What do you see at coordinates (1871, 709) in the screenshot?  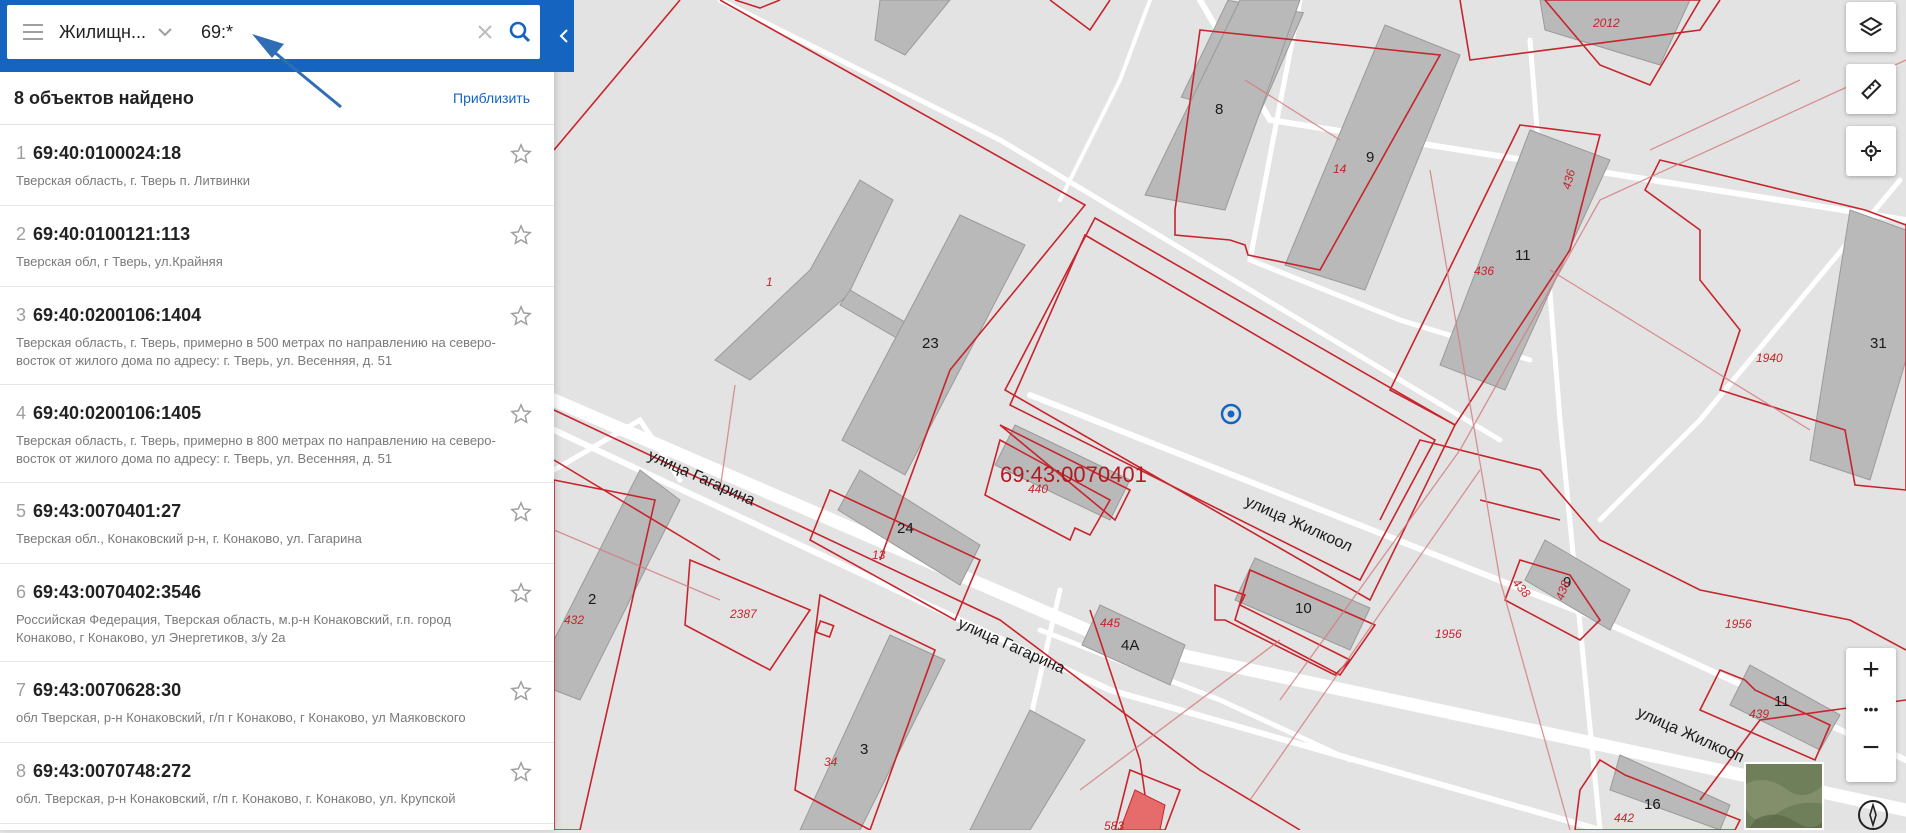 I see `more-button: •••` at bounding box center [1871, 709].